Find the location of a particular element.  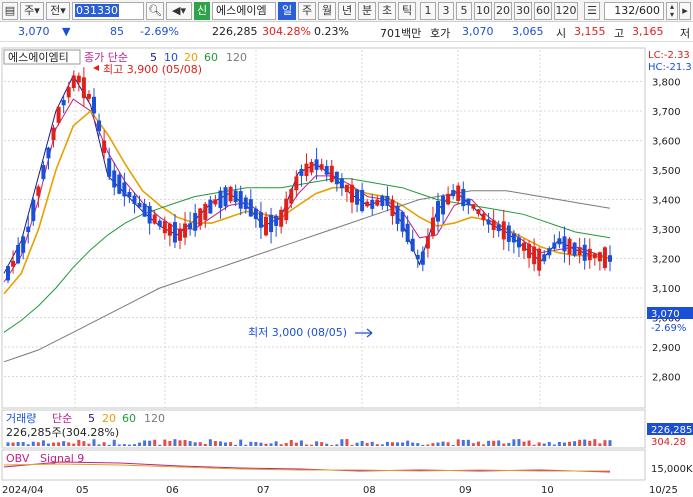

num-120: 120 is located at coordinates (566, 11).